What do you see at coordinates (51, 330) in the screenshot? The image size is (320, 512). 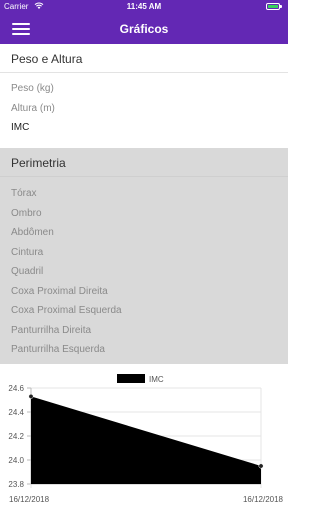 I see `list-item: Panturrilha Direita` at bounding box center [51, 330].